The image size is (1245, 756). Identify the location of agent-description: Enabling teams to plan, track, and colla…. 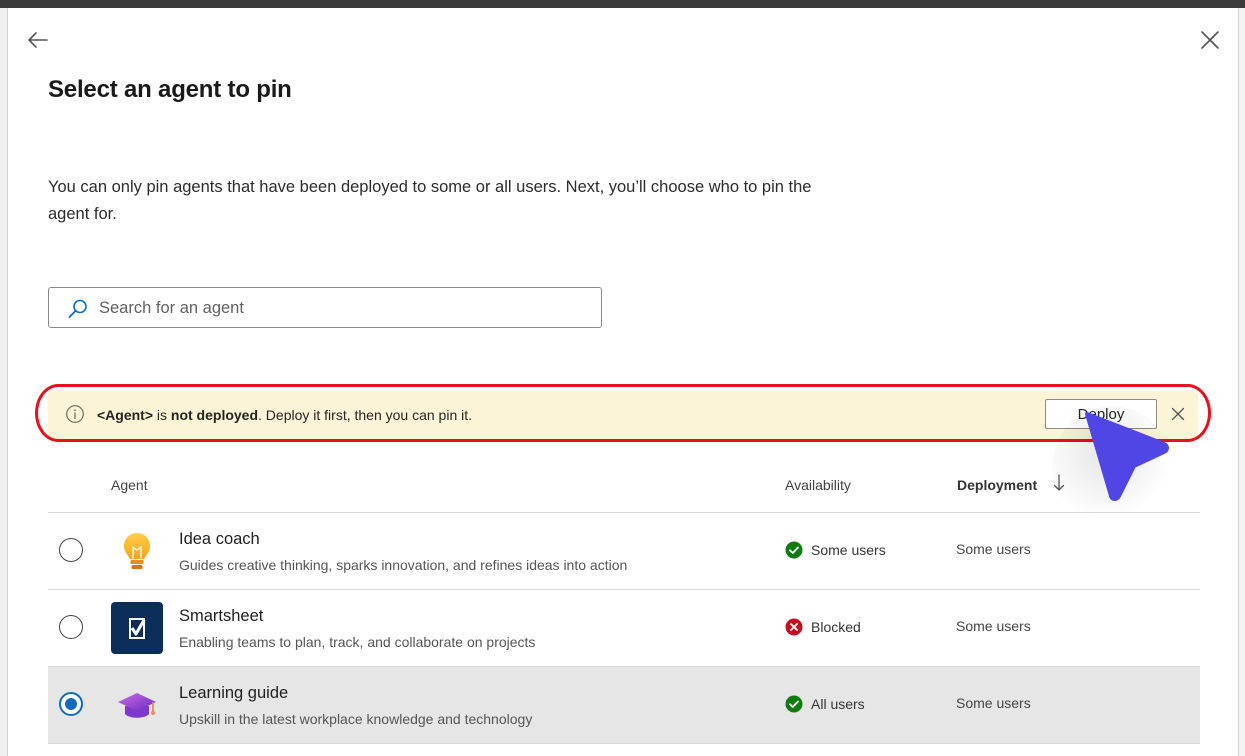
(357, 642).